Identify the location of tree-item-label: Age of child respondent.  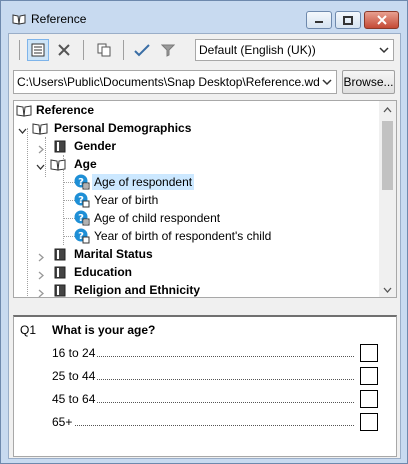
(157, 218).